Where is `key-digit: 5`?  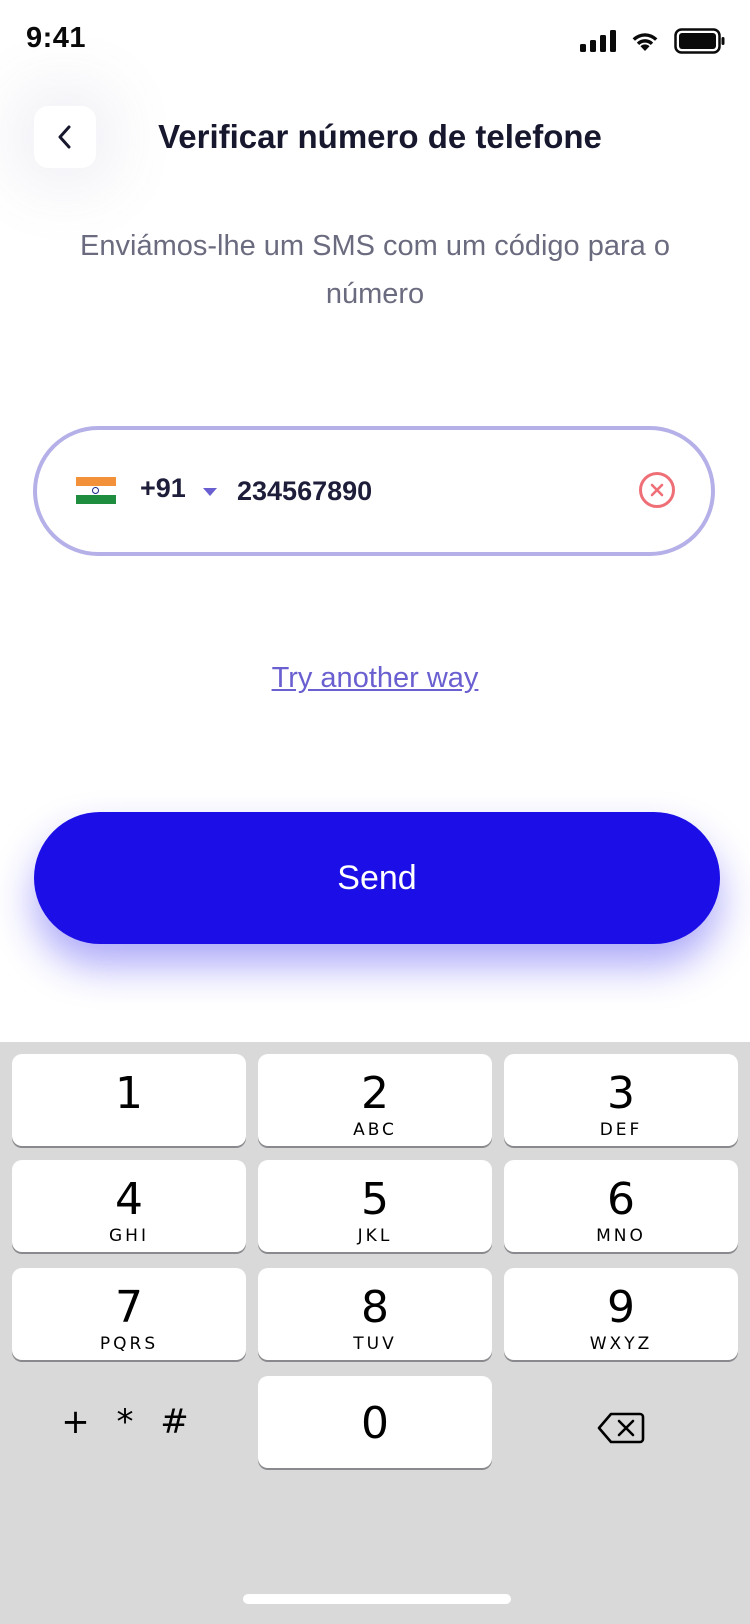 key-digit: 5 is located at coordinates (375, 1199).